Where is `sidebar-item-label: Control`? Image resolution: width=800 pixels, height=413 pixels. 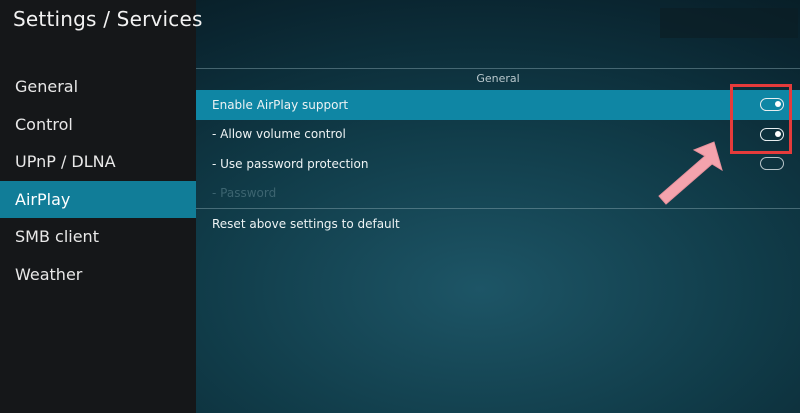 sidebar-item-label: Control is located at coordinates (44, 124).